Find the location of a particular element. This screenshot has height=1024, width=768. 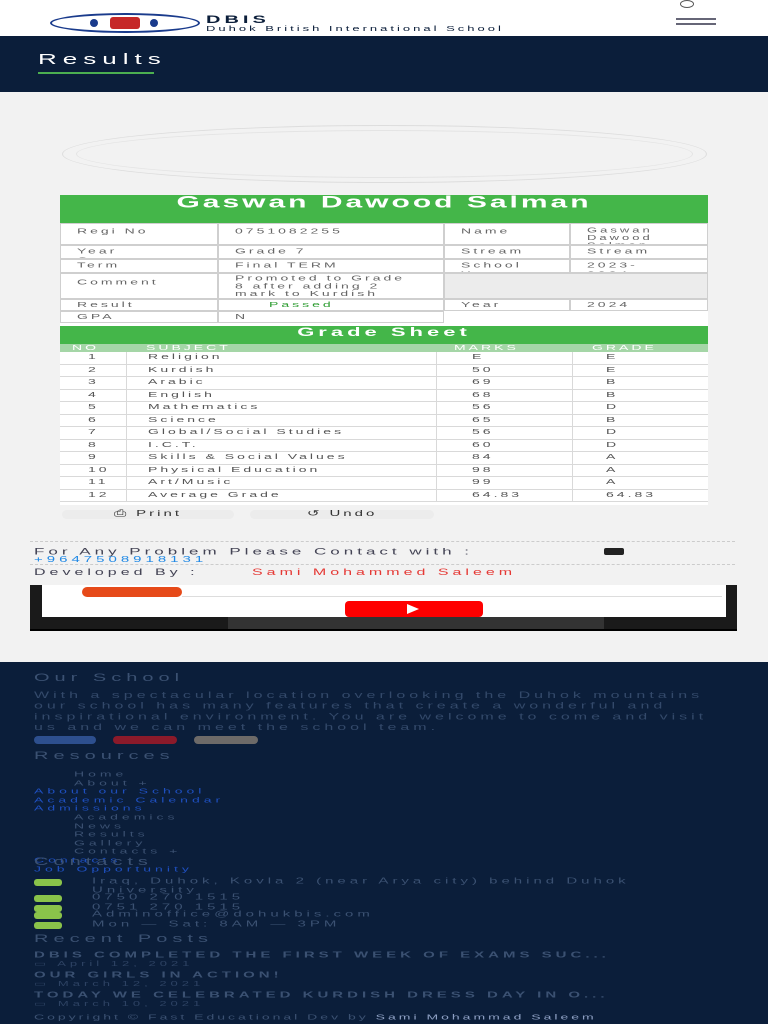

search-icon is located at coordinates (696, 5).